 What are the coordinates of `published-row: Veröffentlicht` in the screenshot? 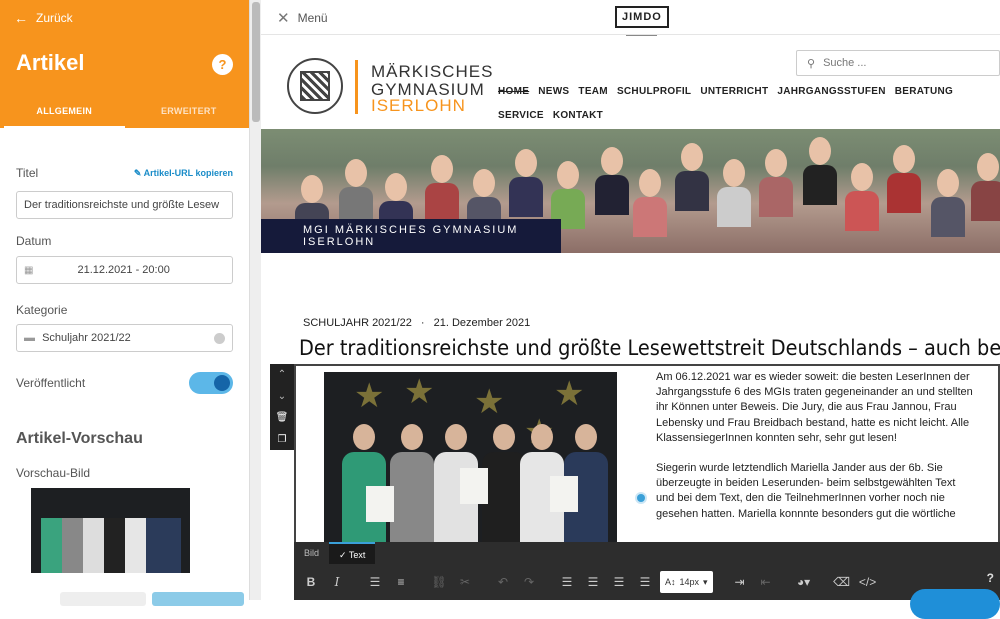 It's located at (124, 383).